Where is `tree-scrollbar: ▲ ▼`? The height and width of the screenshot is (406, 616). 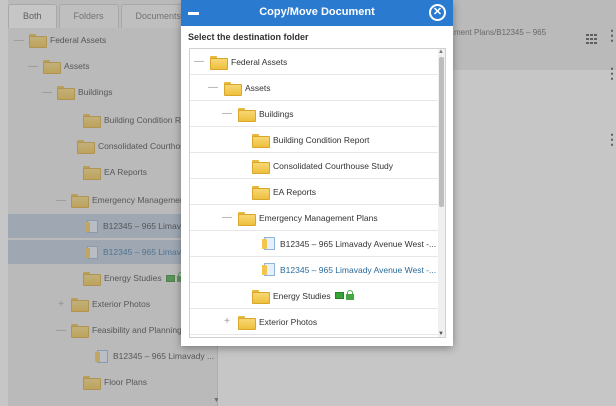 tree-scrollbar: ▲ ▼ is located at coordinates (441, 193).